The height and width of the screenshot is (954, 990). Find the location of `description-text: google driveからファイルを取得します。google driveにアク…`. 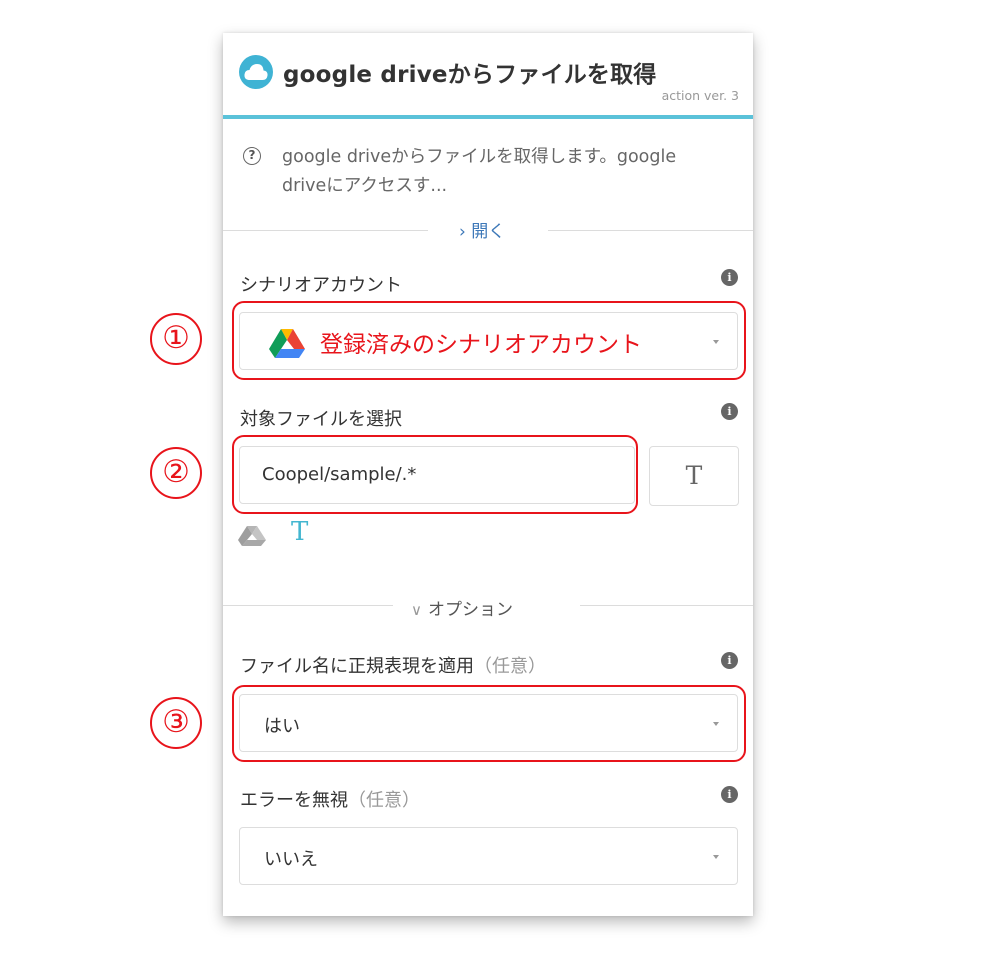

description-text: google driveからファイルを取得します。google driveにアク… is located at coordinates (479, 171).